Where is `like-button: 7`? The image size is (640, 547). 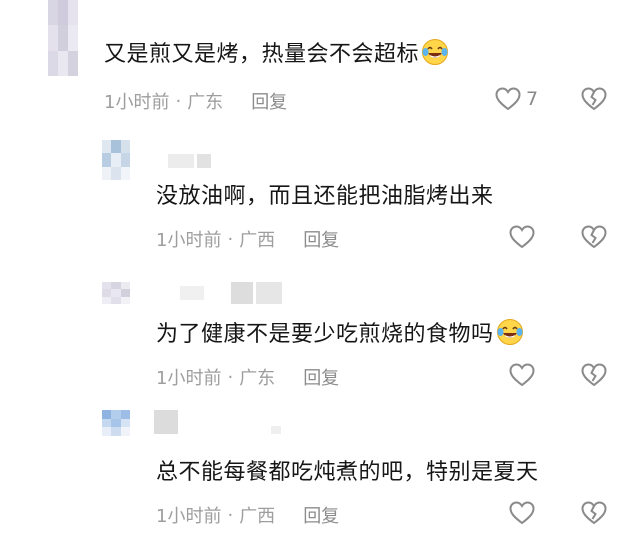 like-button: 7 is located at coordinates (516, 99).